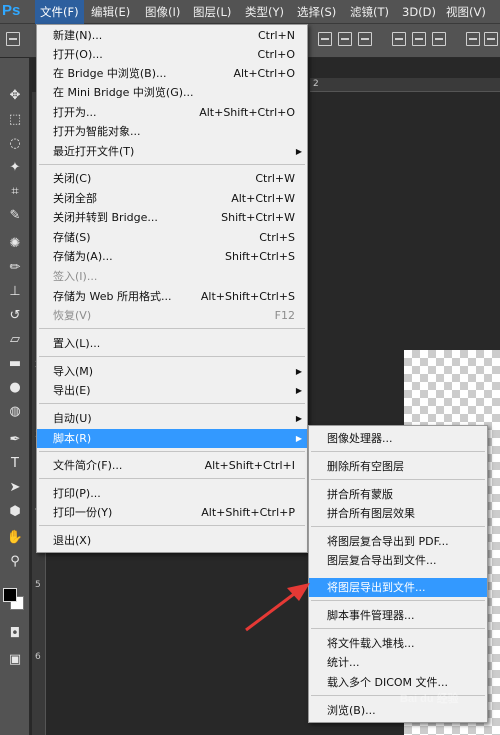 This screenshot has width=500, height=735. I want to click on type-tool-icon: T, so click(15, 464).